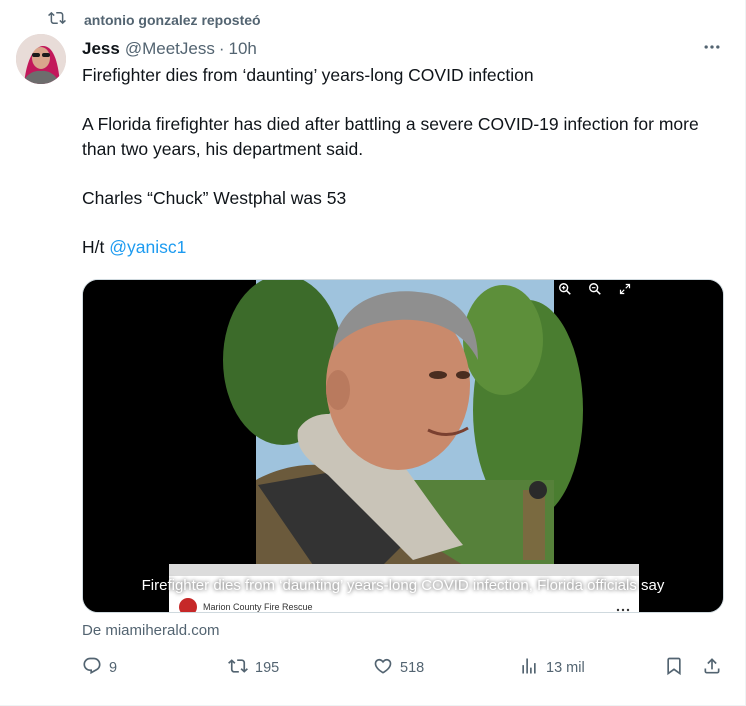  Describe the element at coordinates (147, 247) in the screenshot. I see `mention-link: @yanisc1` at that location.